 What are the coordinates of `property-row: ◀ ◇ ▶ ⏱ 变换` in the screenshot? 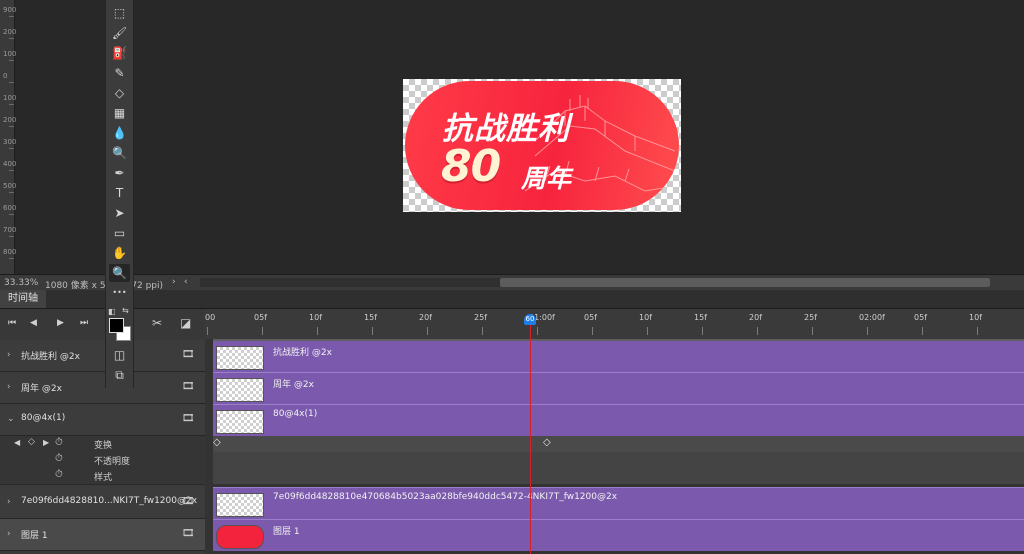 It's located at (102, 444).